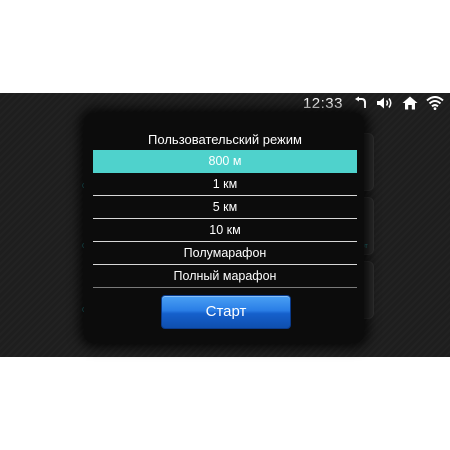 Image resolution: width=450 pixels, height=450 pixels. I want to click on status-bar: 12:33, so click(376, 103).